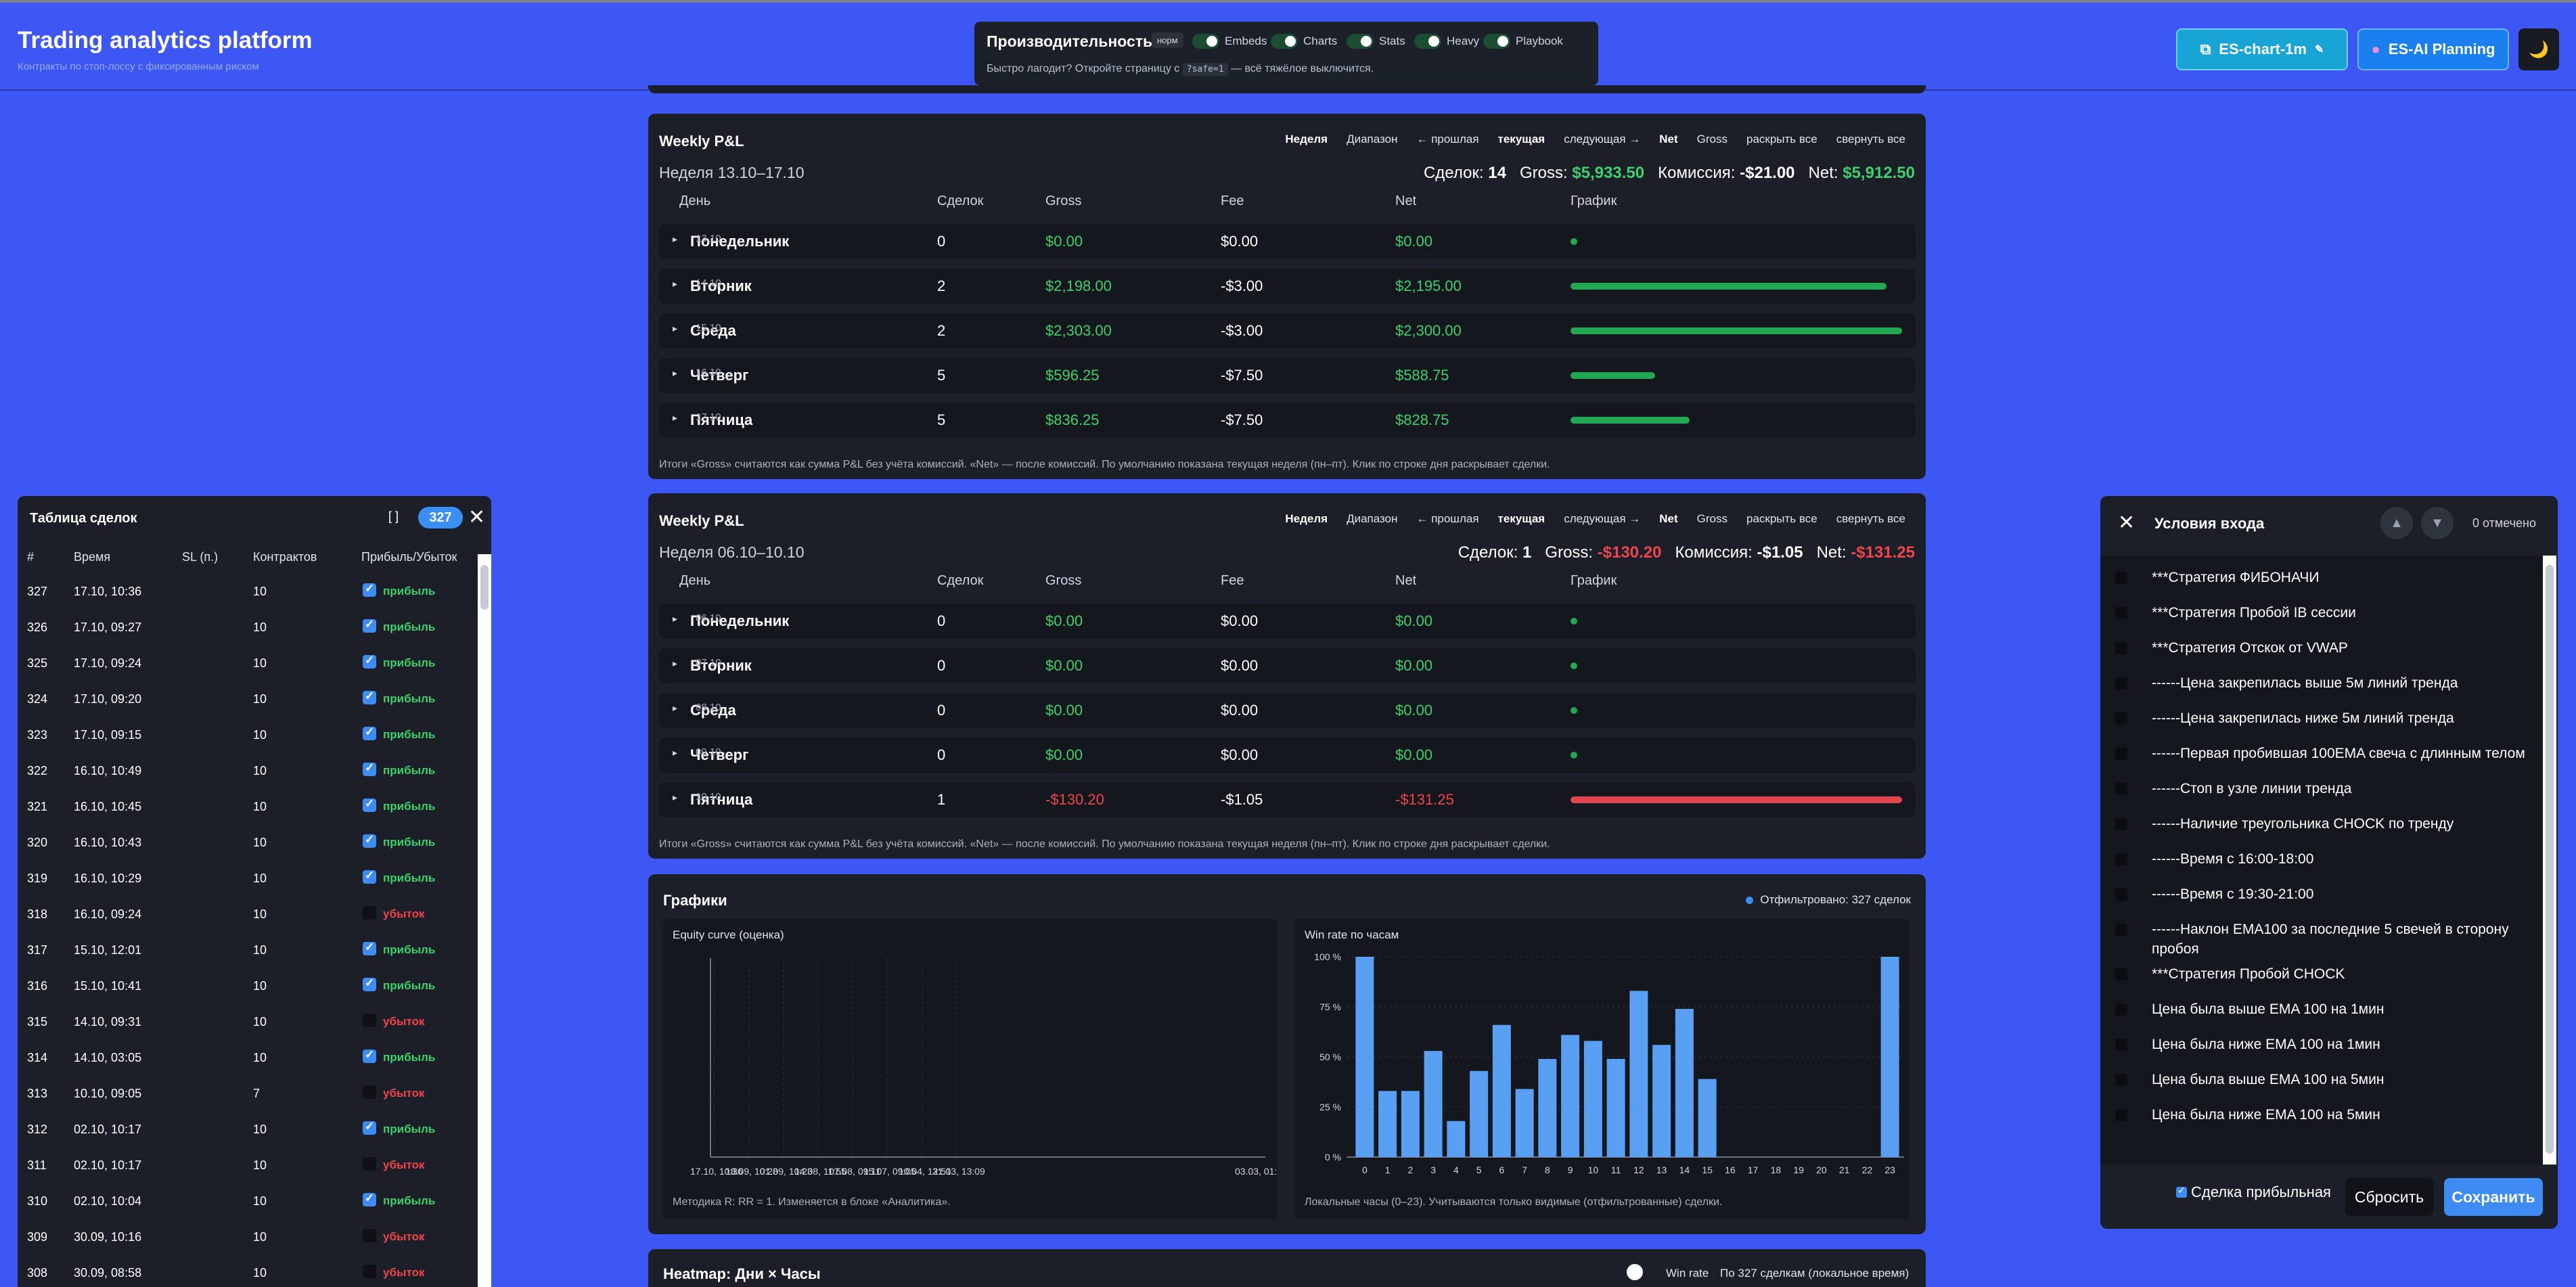 The image size is (2576, 1287). What do you see at coordinates (248, 843) in the screenshot?
I see `table-row: 320 16.10, 10:43 10 прибыль` at bounding box center [248, 843].